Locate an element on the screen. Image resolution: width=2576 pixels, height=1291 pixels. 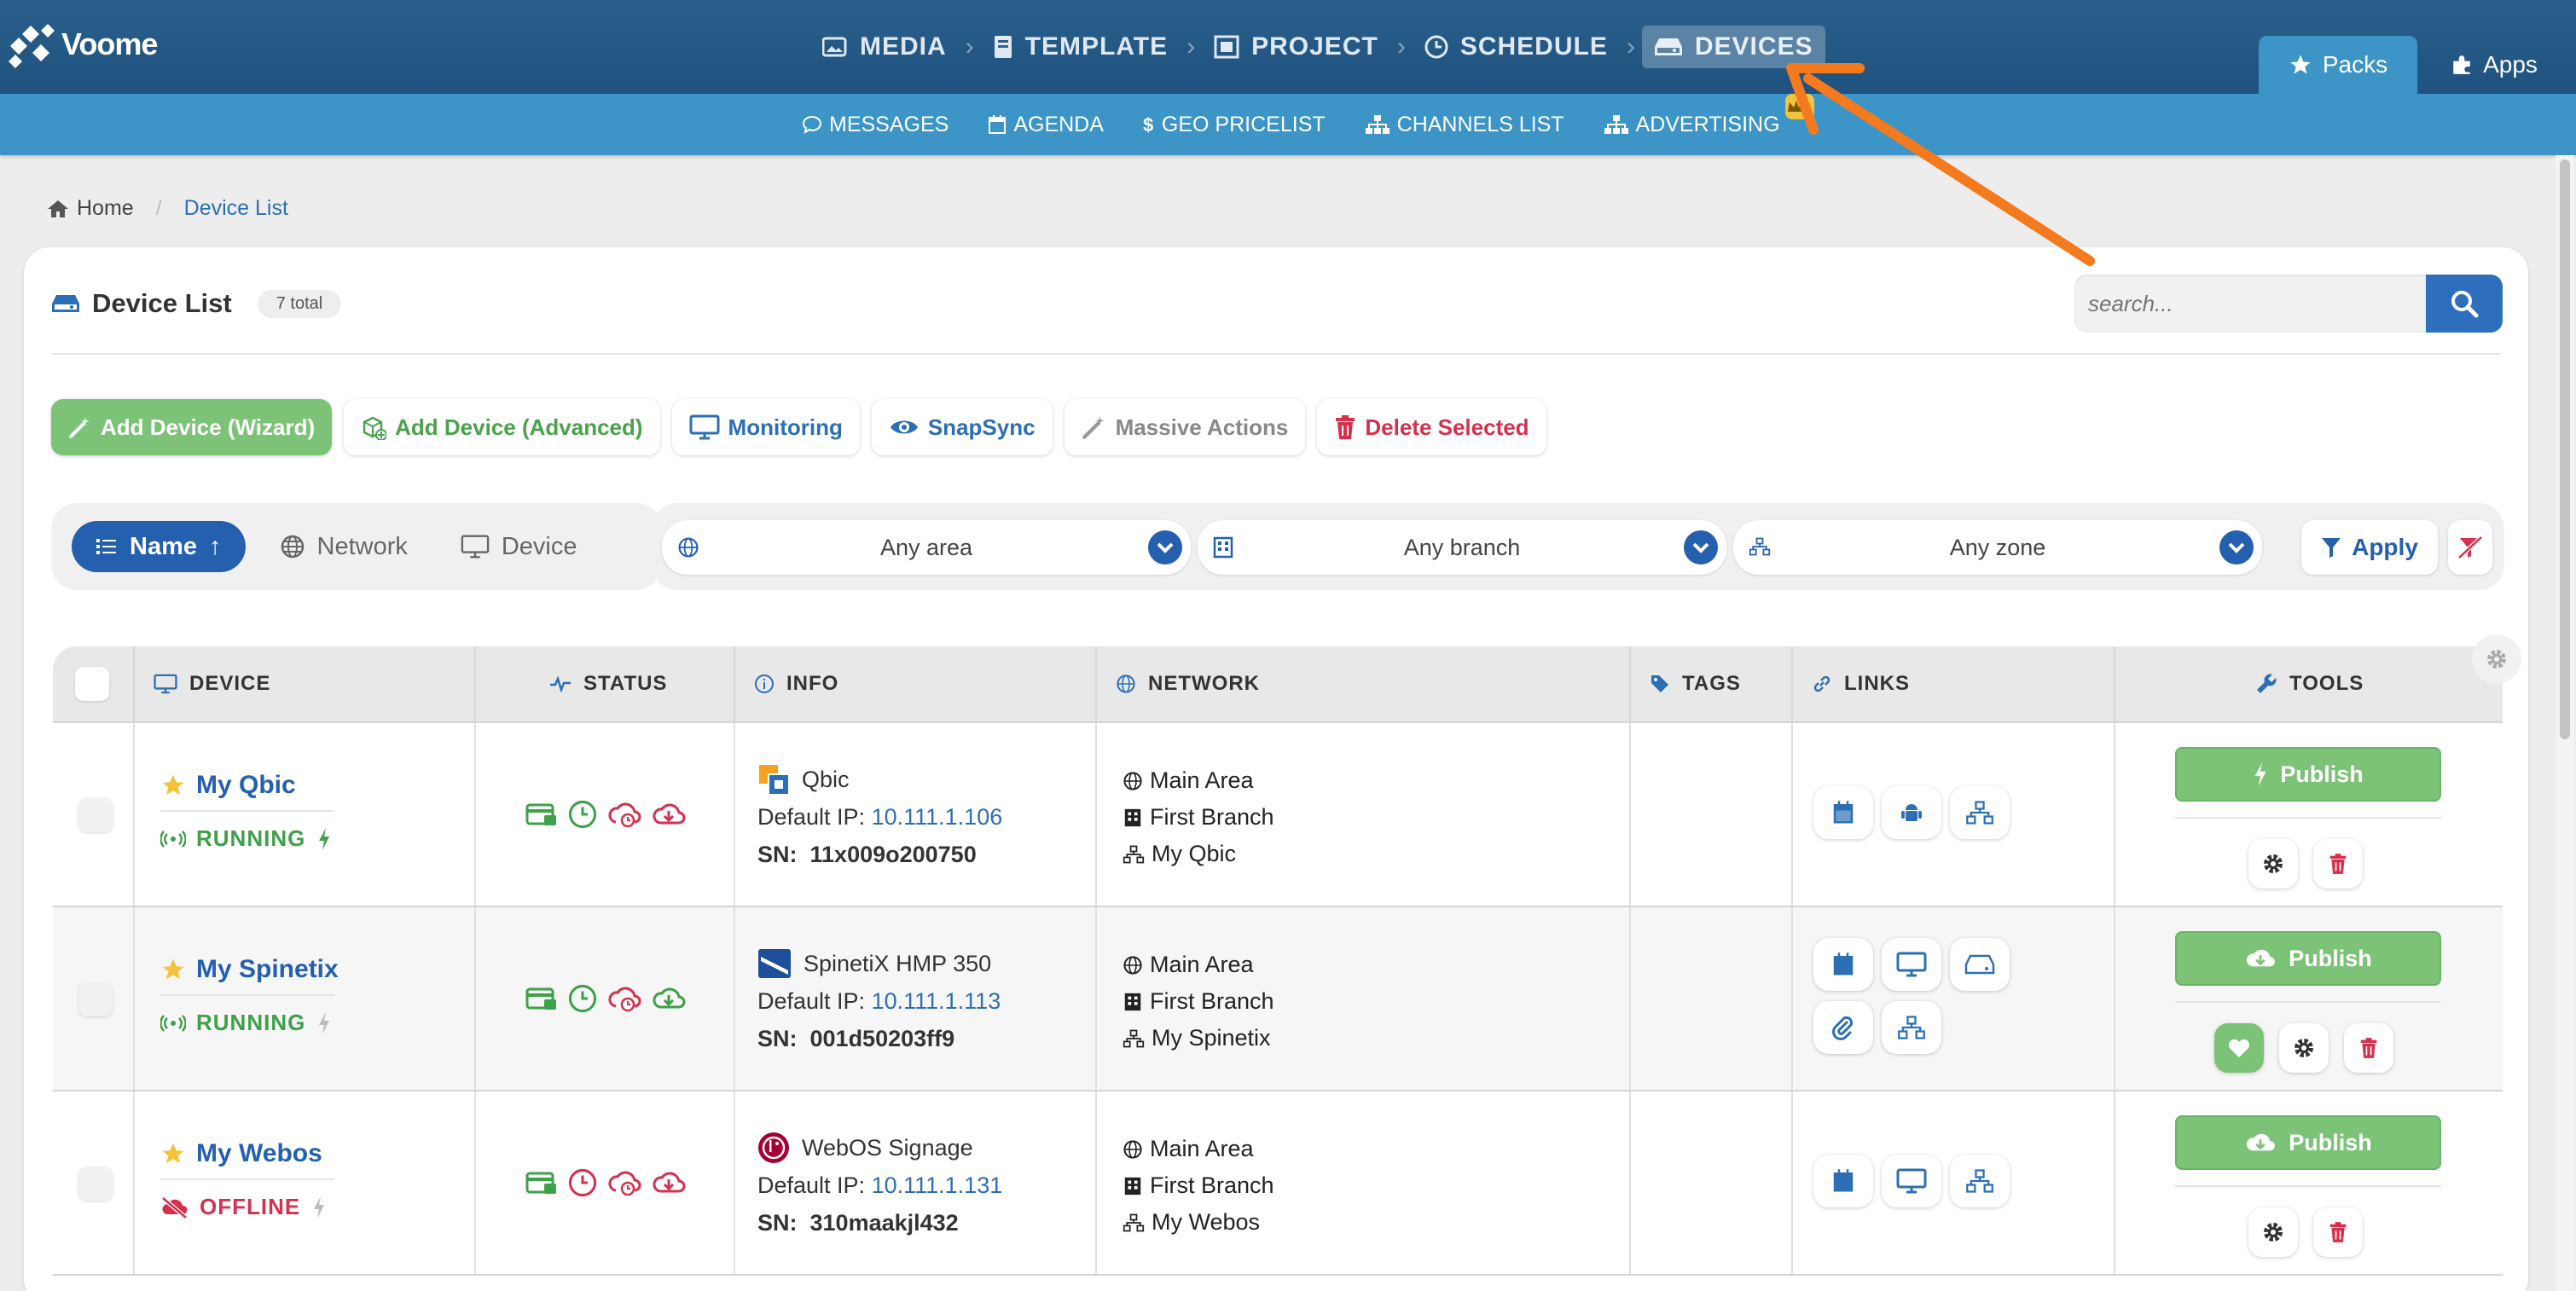
delete-selected-button: Delete Selected is located at coordinates (1431, 427).